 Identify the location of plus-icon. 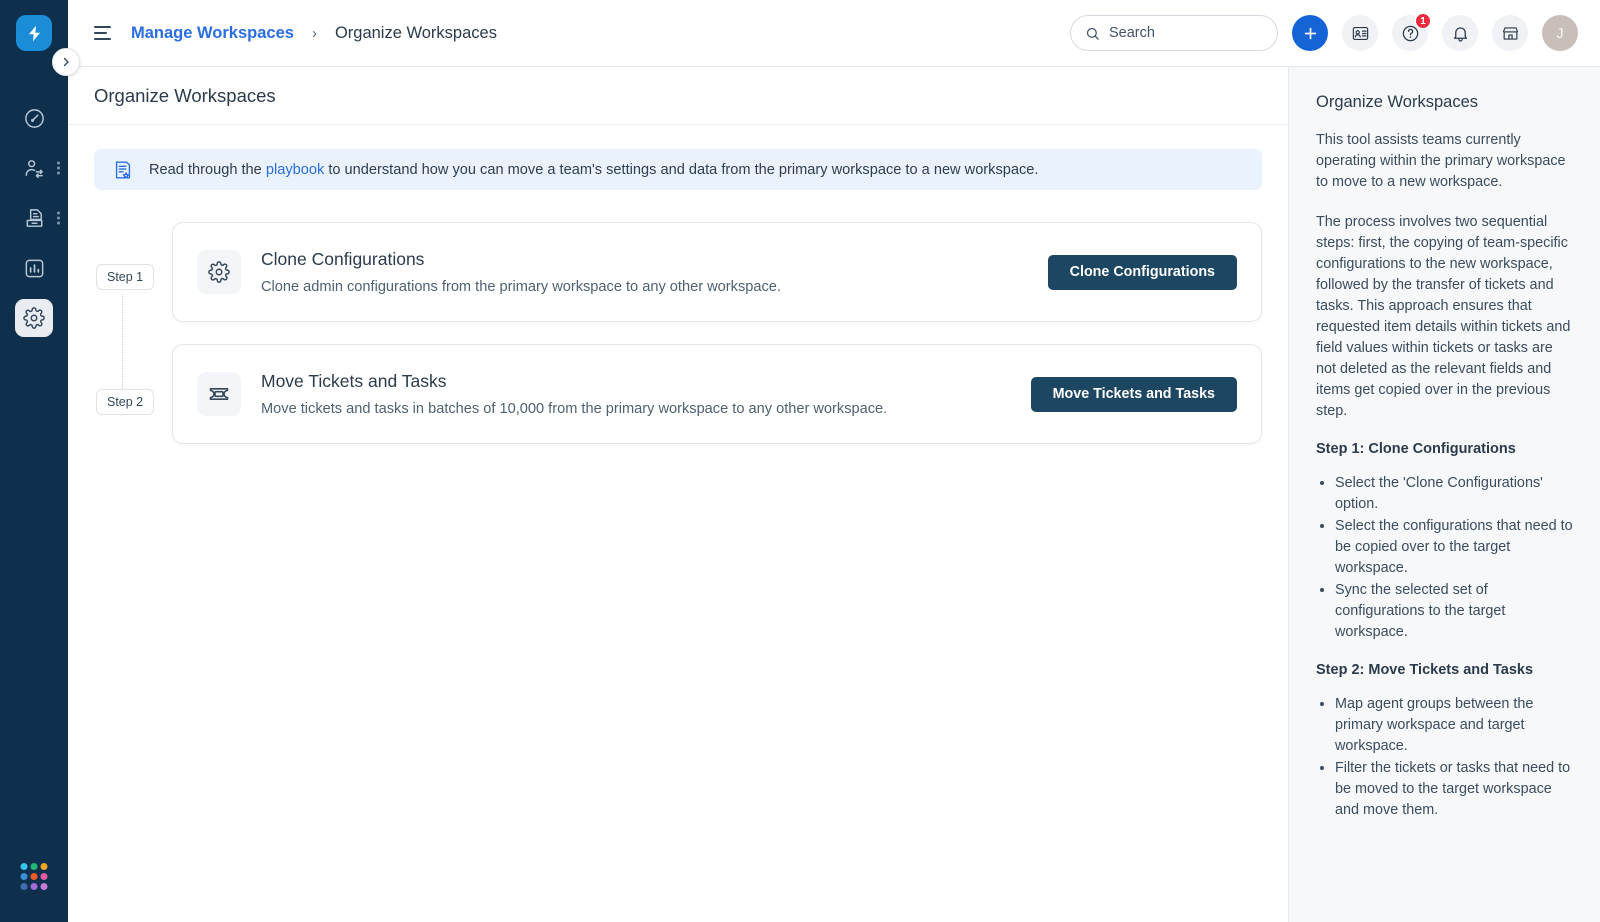
(1310, 33).